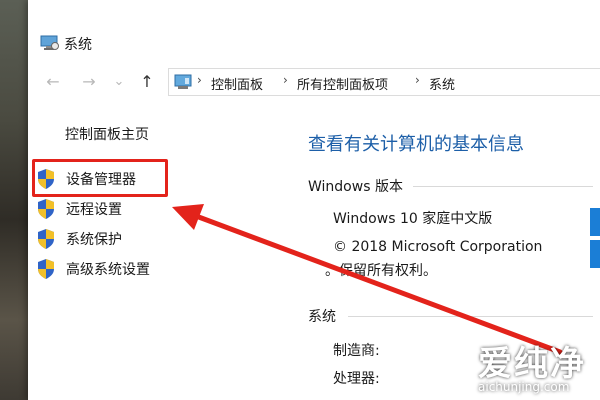 Image resolution: width=600 pixels, height=400 pixels. I want to click on control-panel-home-link: 控制面板主页, so click(107, 134).